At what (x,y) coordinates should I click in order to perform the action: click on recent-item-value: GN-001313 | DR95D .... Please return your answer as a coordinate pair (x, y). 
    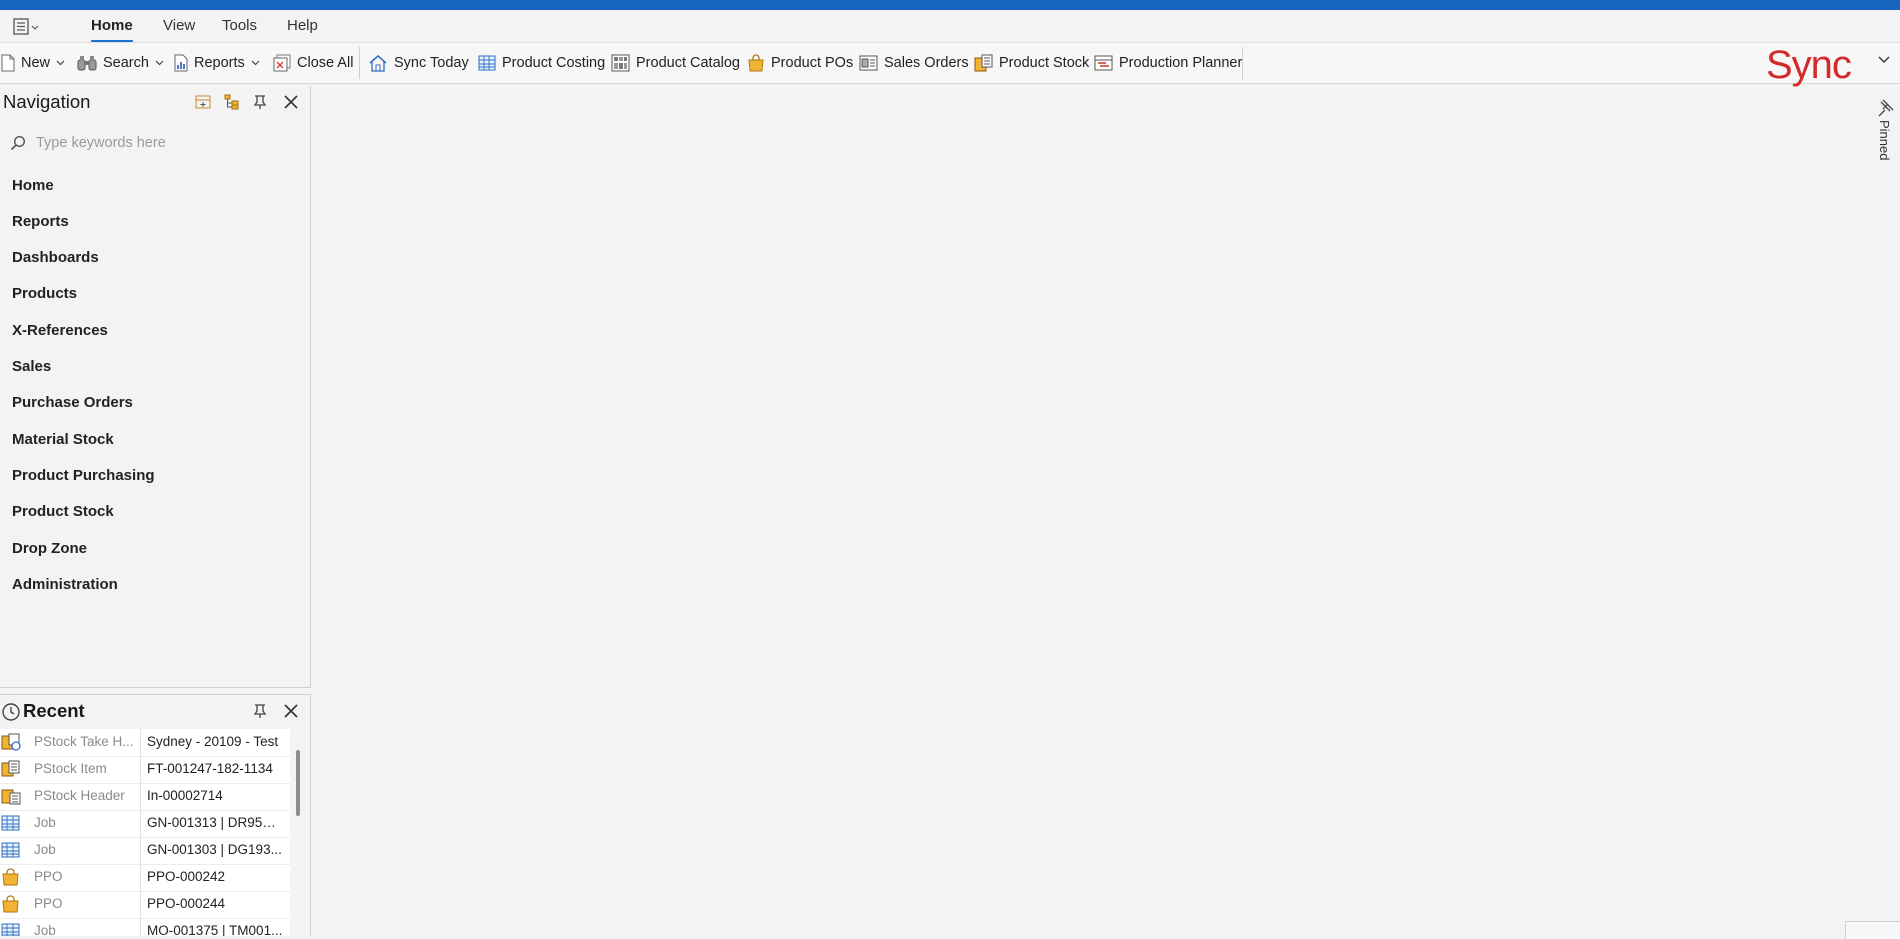
    Looking at the image, I should click on (216, 822).